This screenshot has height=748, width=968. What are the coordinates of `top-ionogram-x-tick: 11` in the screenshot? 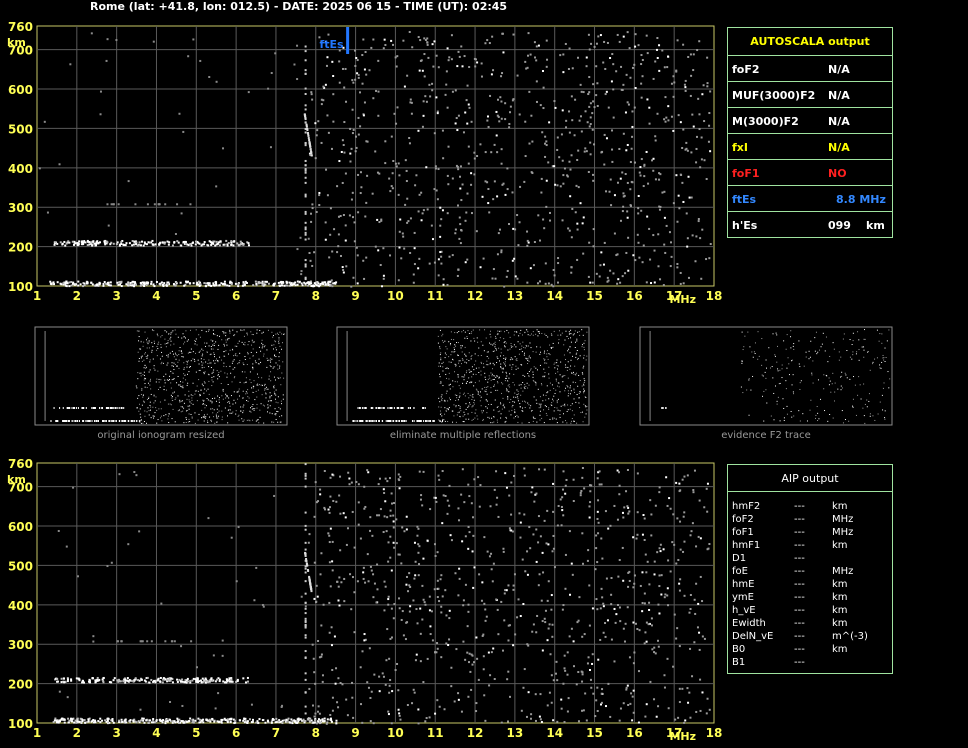 It's located at (435, 296).